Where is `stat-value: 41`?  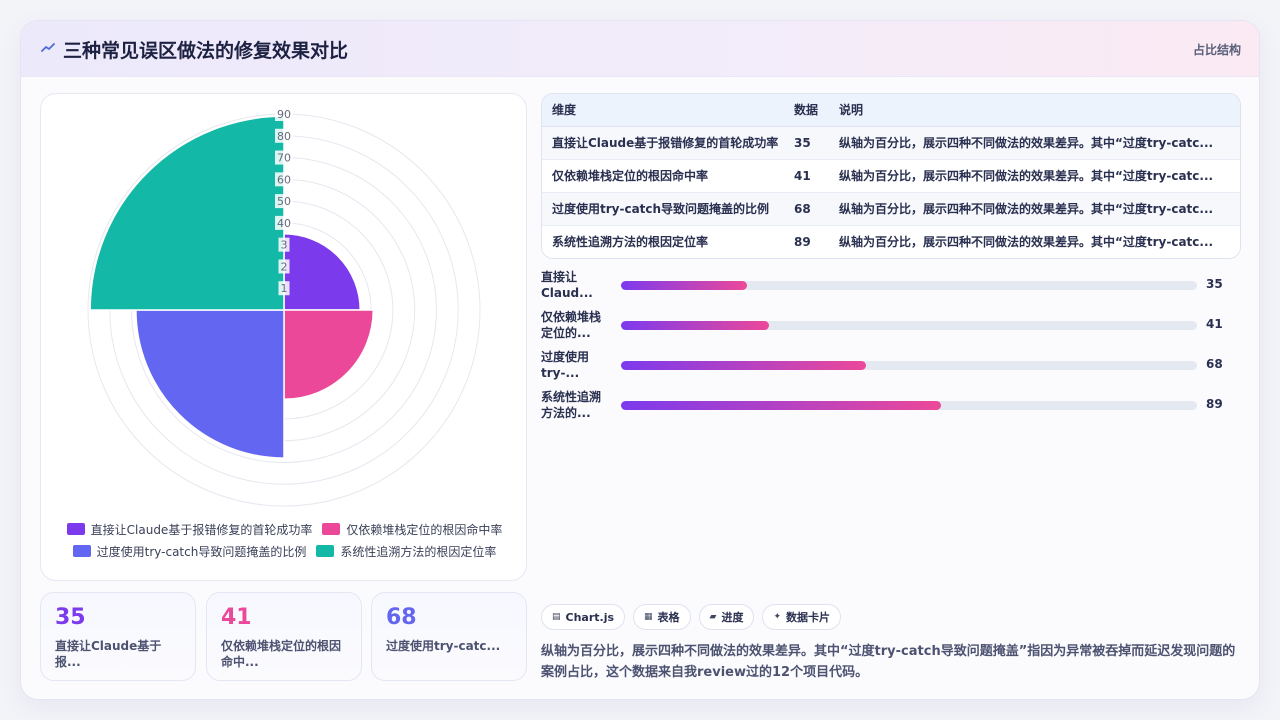 stat-value: 41 is located at coordinates (236, 617).